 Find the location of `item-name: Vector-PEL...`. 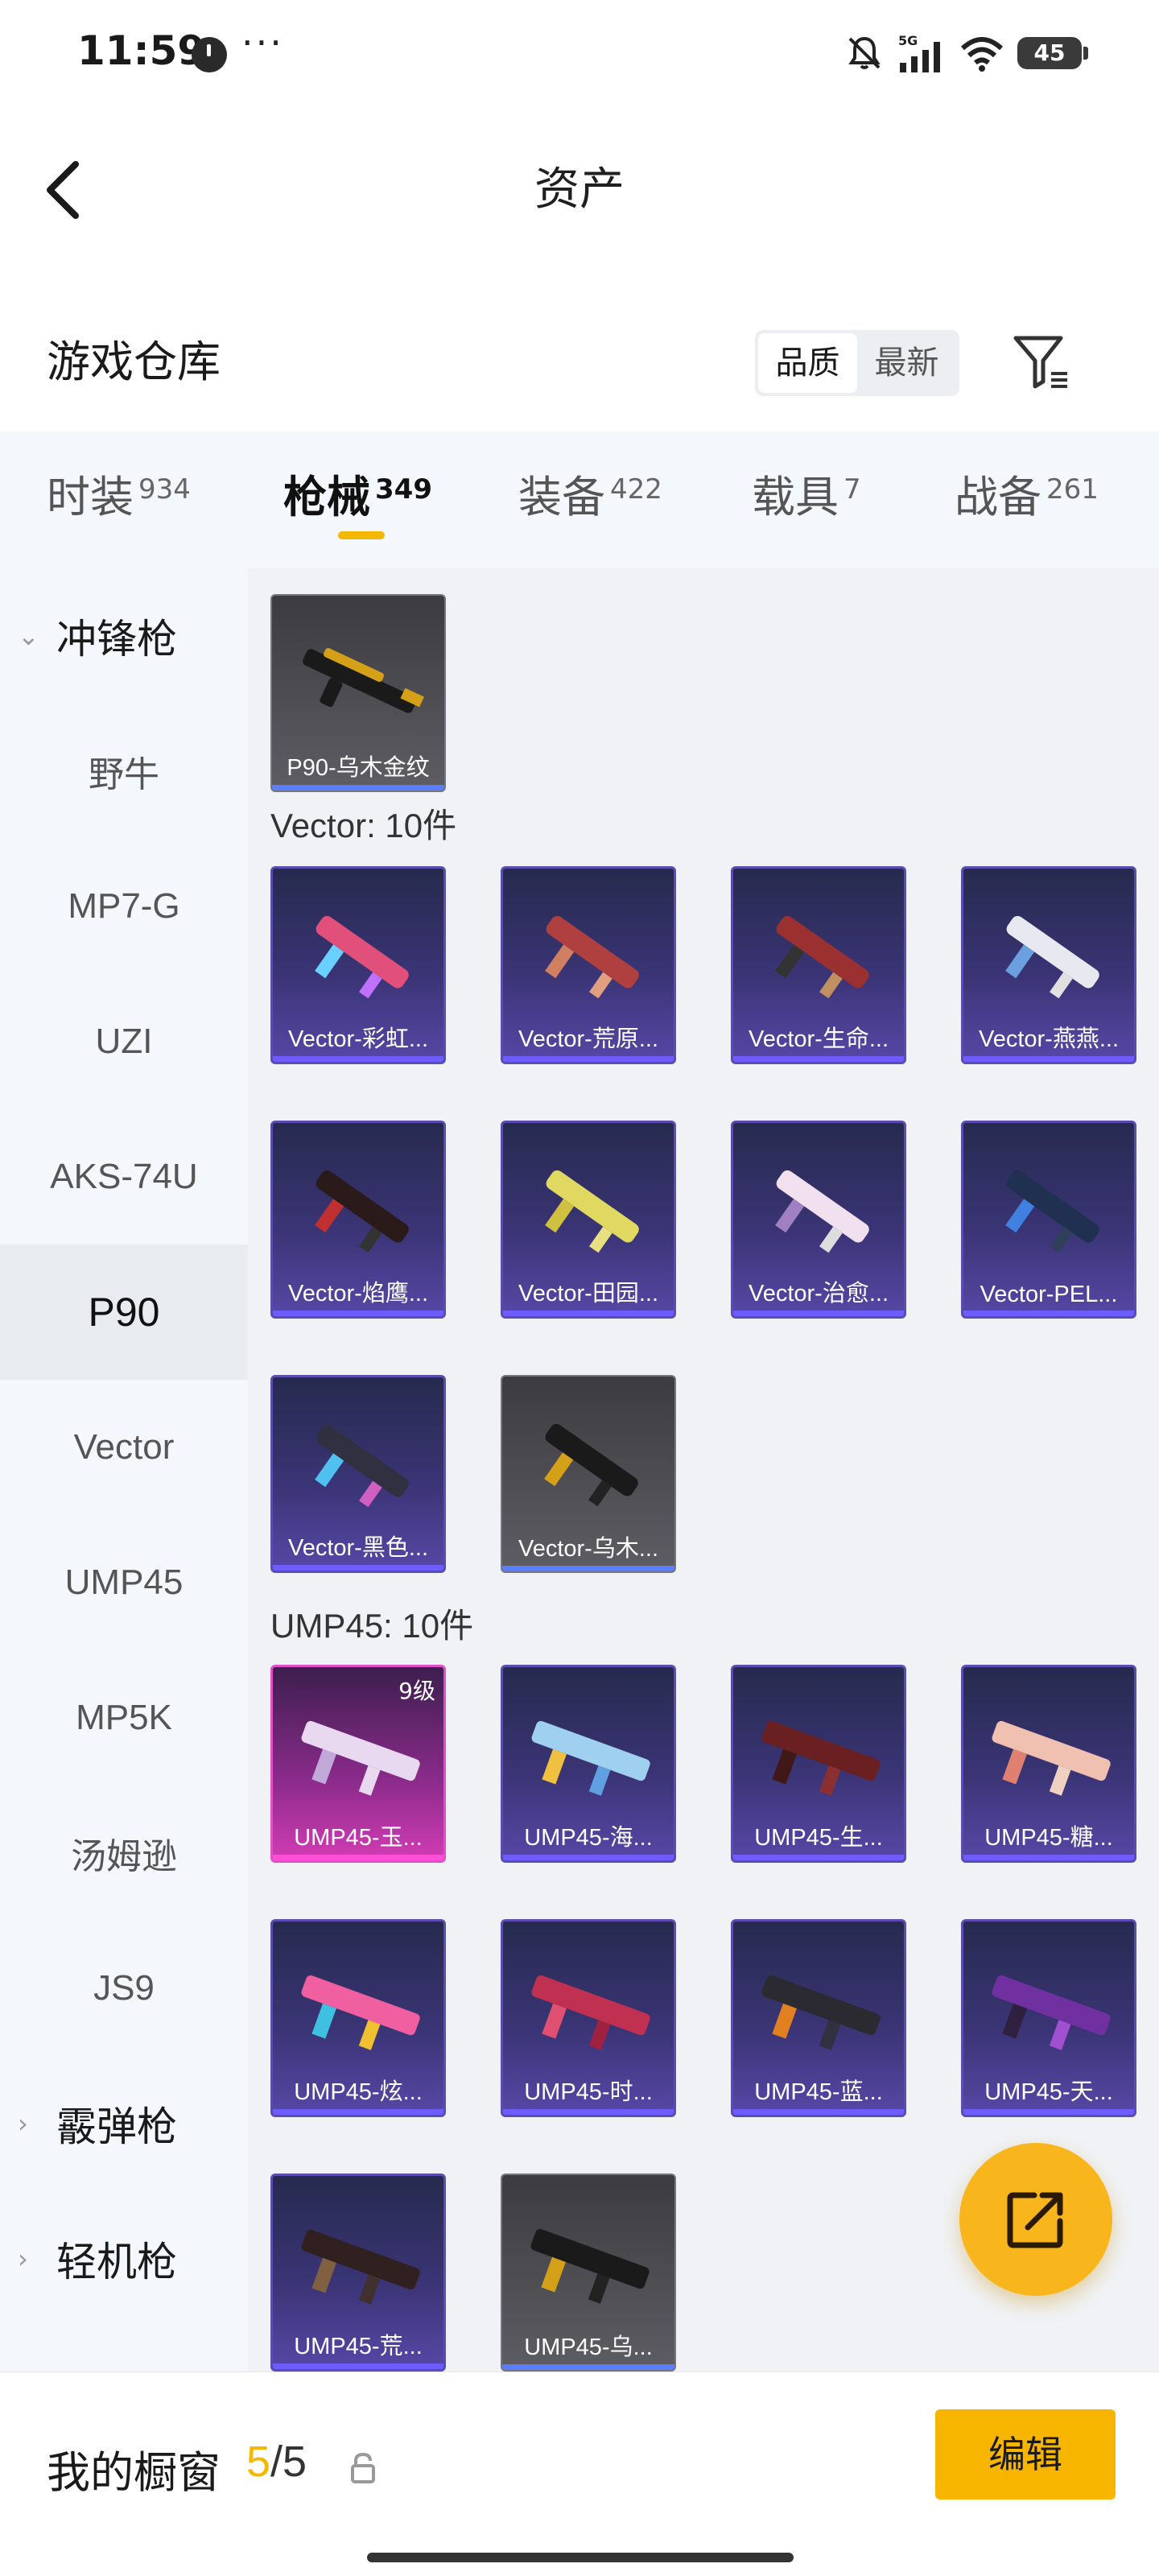

item-name: Vector-PEL... is located at coordinates (1049, 1294).